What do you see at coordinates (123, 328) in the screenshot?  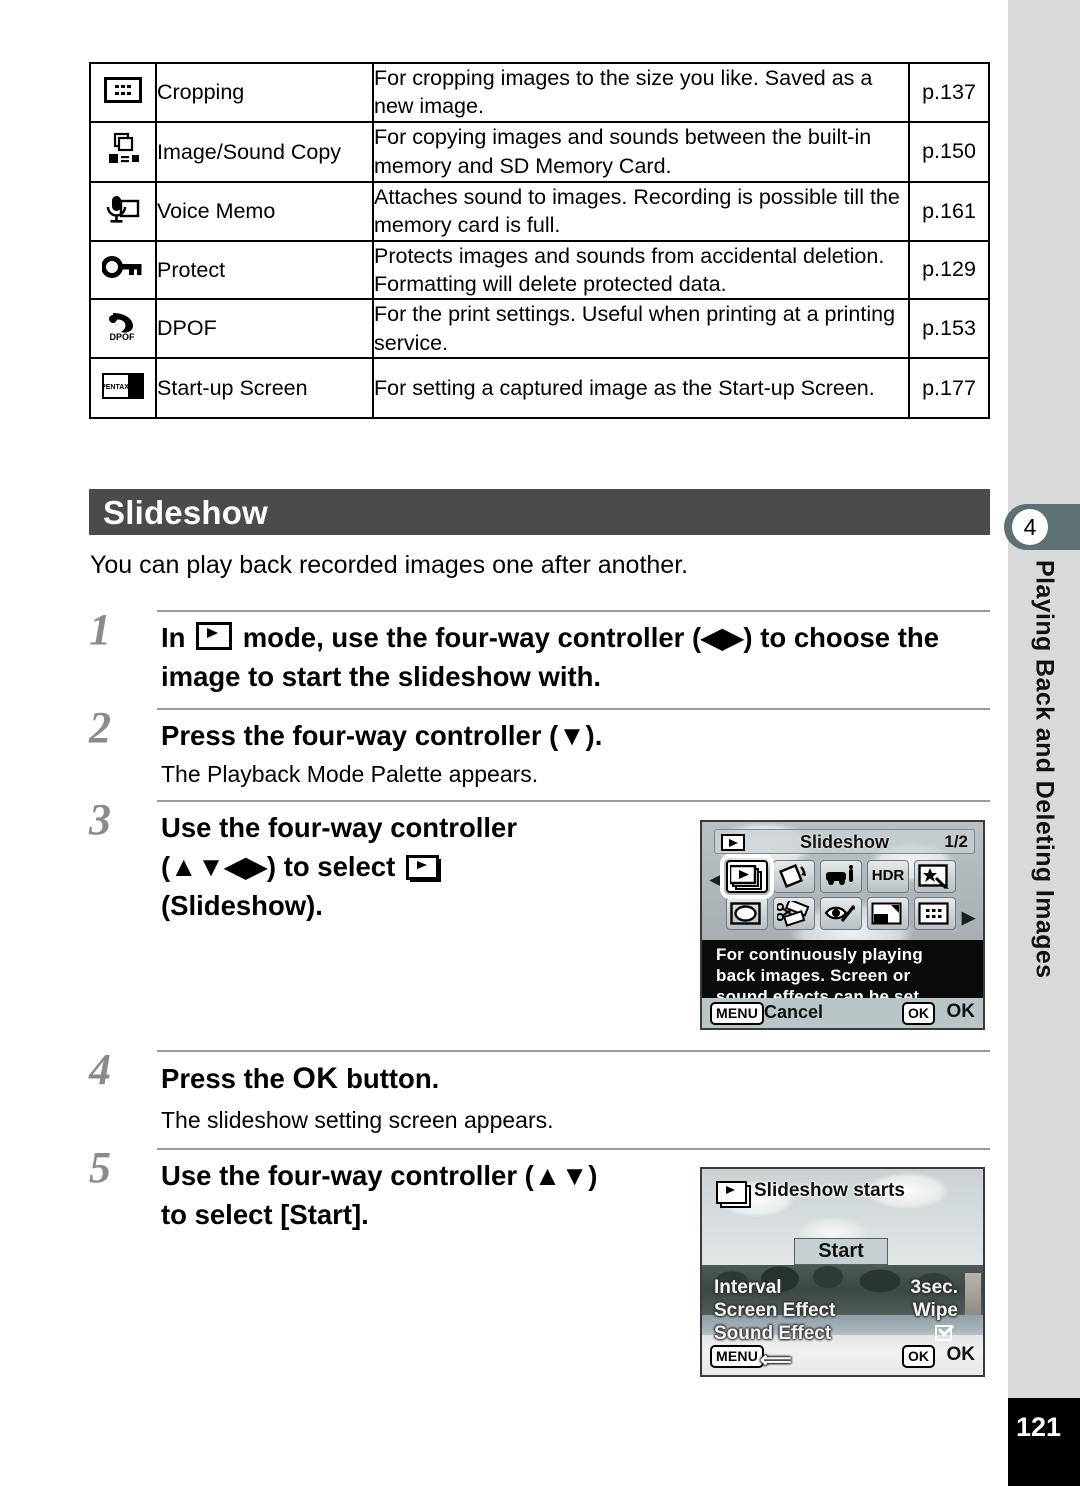 I see `dpof-icon: DPOF` at bounding box center [123, 328].